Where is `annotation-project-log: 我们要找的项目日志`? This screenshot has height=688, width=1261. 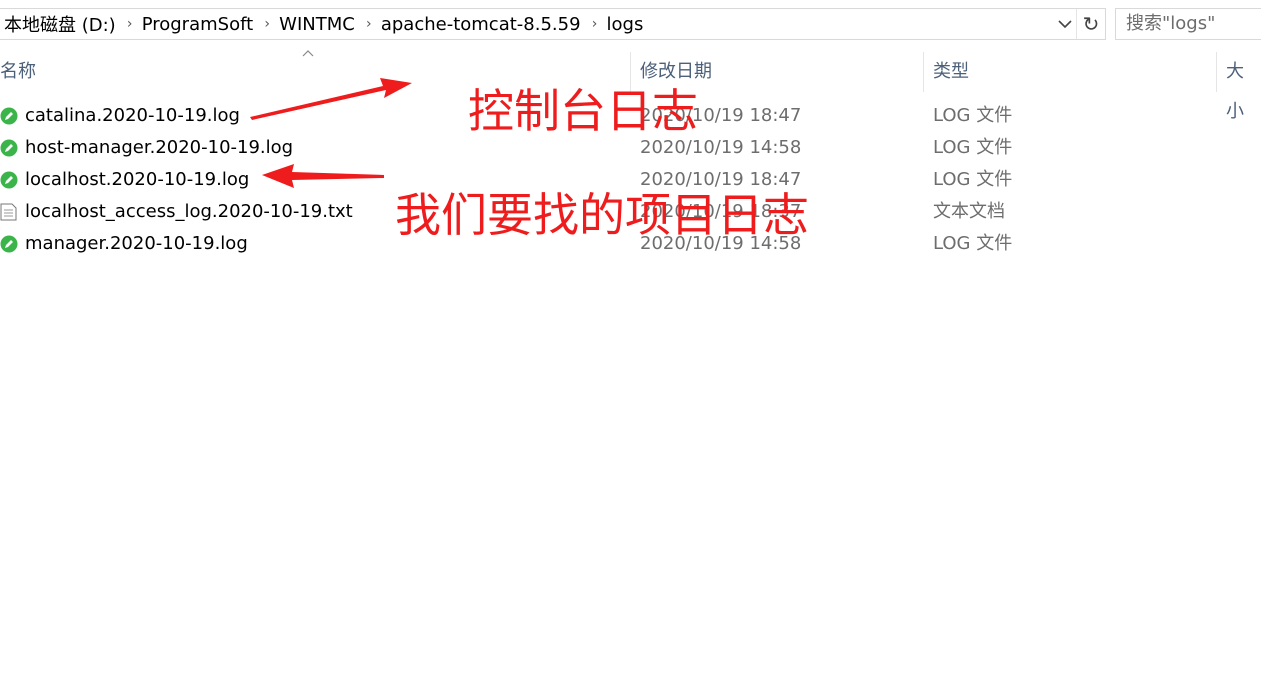
annotation-project-log: 我们要找的项目日志 is located at coordinates (602, 215).